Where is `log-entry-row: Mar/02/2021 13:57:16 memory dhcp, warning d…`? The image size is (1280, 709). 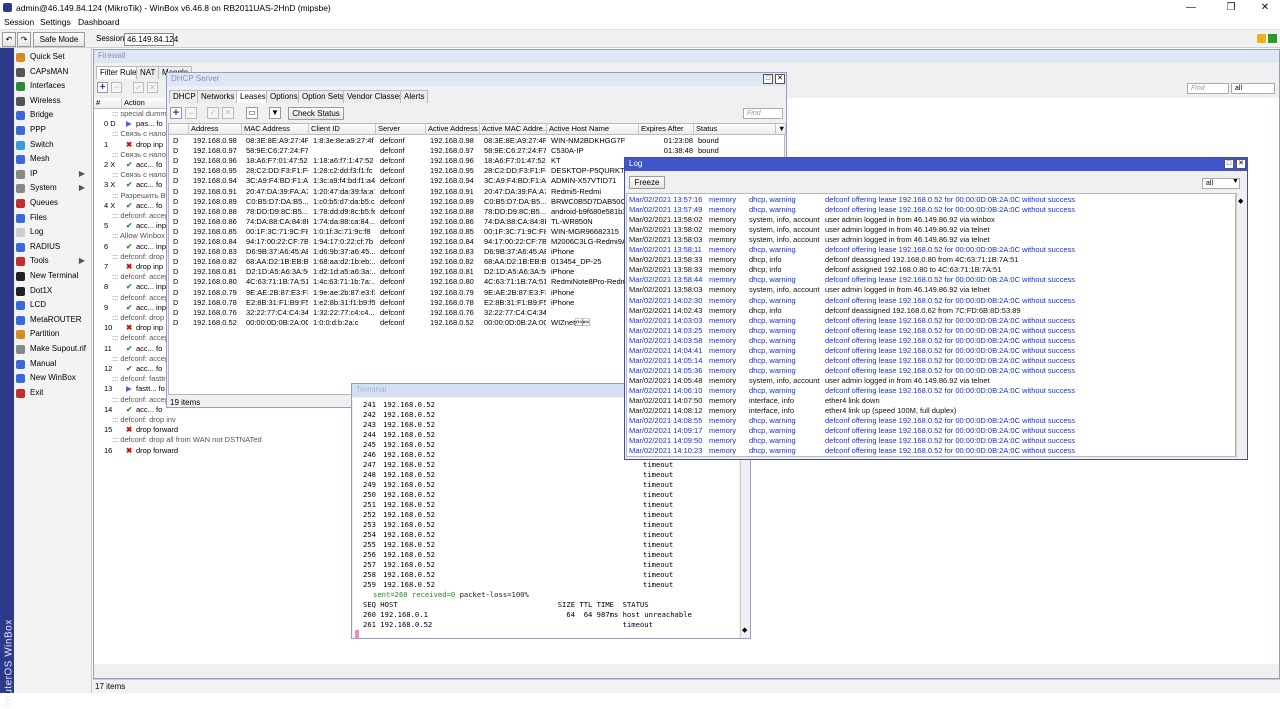 log-entry-row: Mar/02/2021 13:57:16 memory dhcp, warning d… is located at coordinates (931, 200).